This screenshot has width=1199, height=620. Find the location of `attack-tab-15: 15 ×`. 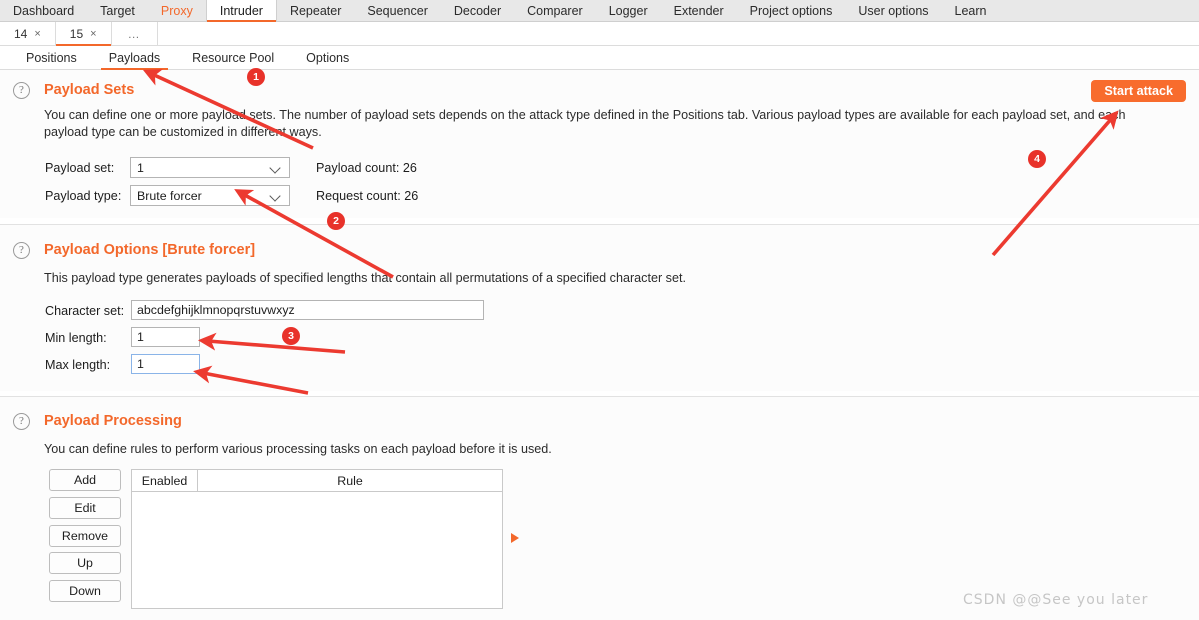

attack-tab-15: 15 × is located at coordinates (83, 34).